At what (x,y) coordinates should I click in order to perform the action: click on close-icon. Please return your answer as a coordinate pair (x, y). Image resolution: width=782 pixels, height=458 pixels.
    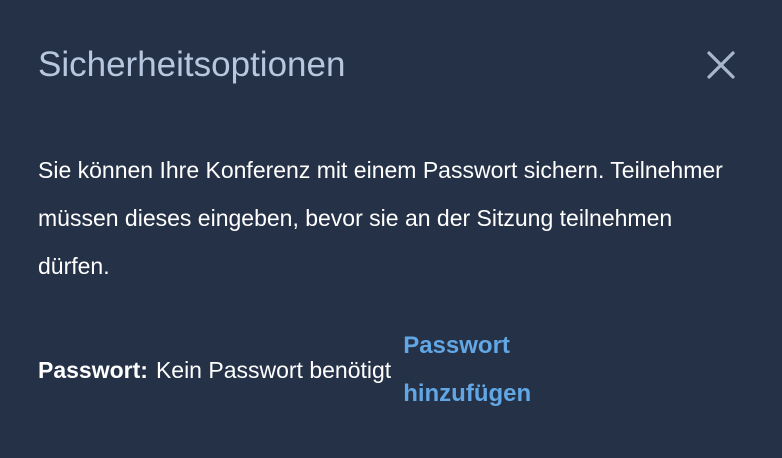
    Looking at the image, I should click on (721, 65).